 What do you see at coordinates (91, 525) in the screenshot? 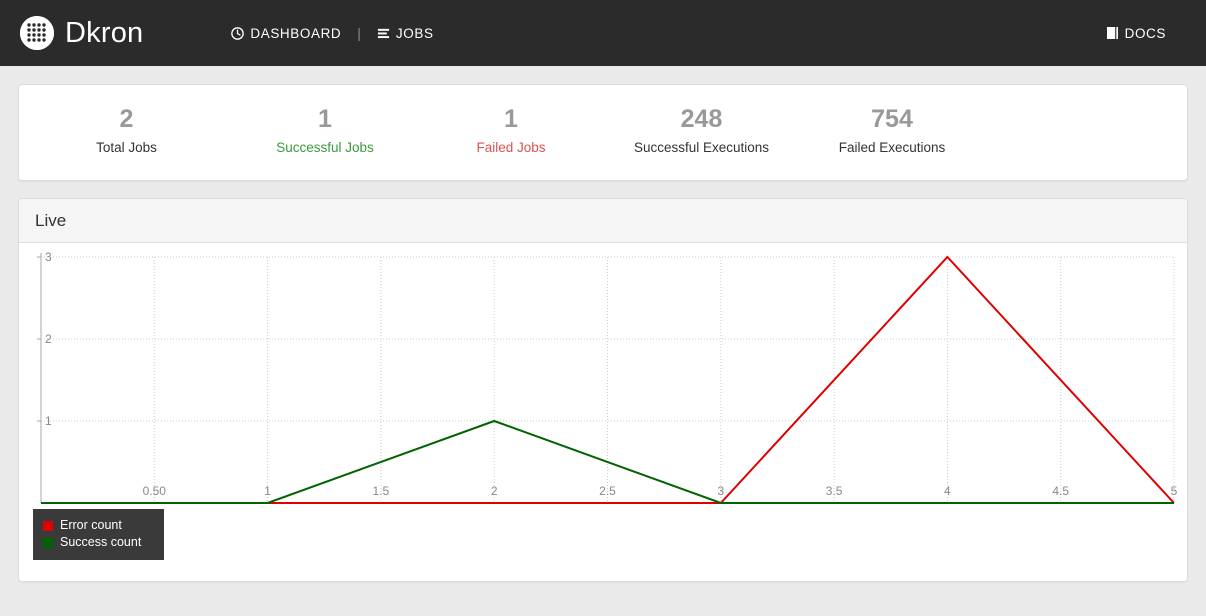
I see `legend-label-error: Error count` at bounding box center [91, 525].